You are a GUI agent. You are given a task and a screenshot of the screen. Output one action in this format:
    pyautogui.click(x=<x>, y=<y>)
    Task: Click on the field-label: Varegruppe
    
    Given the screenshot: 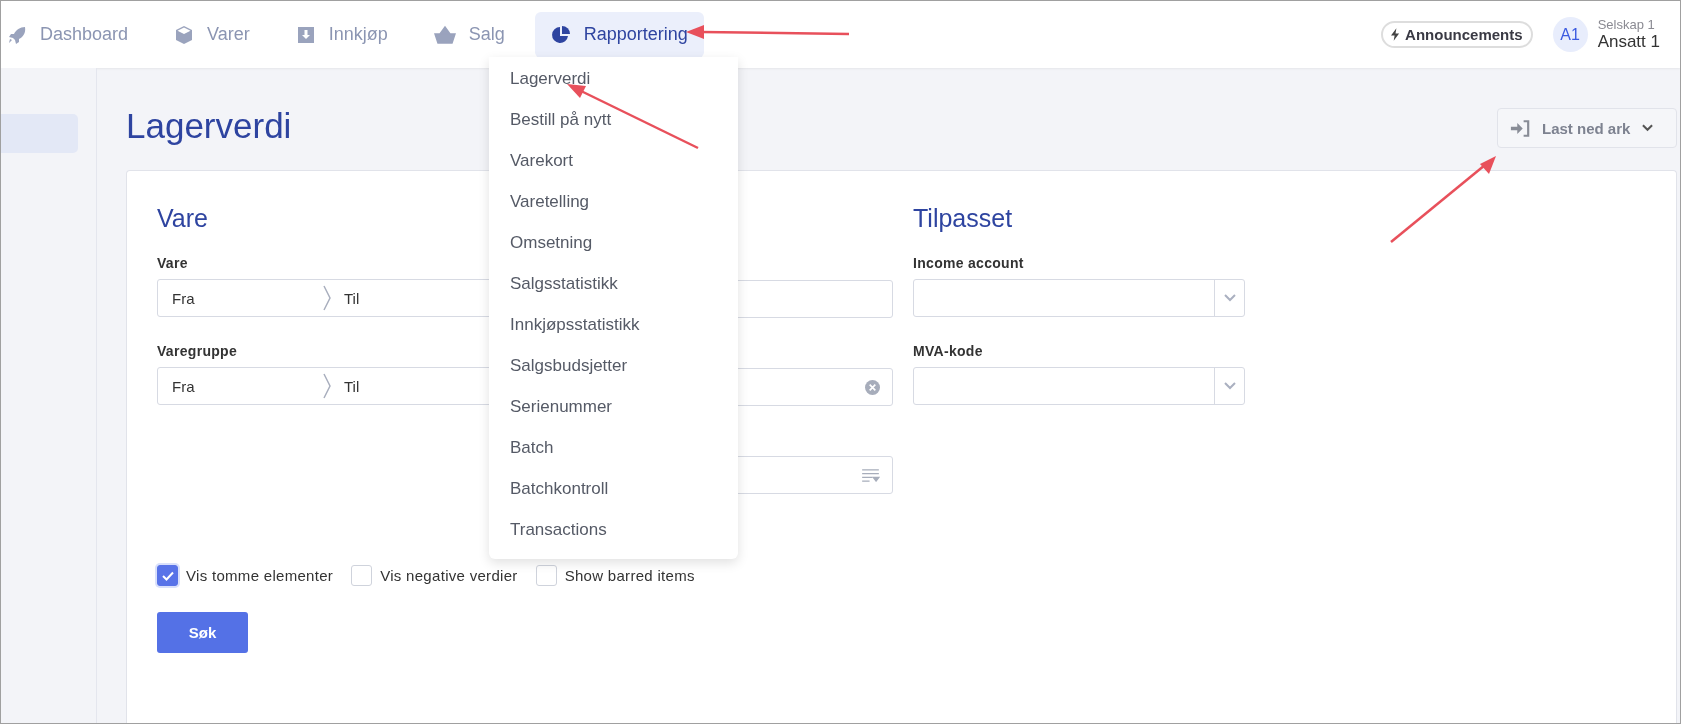 What is the action you would take?
    pyautogui.click(x=198, y=351)
    